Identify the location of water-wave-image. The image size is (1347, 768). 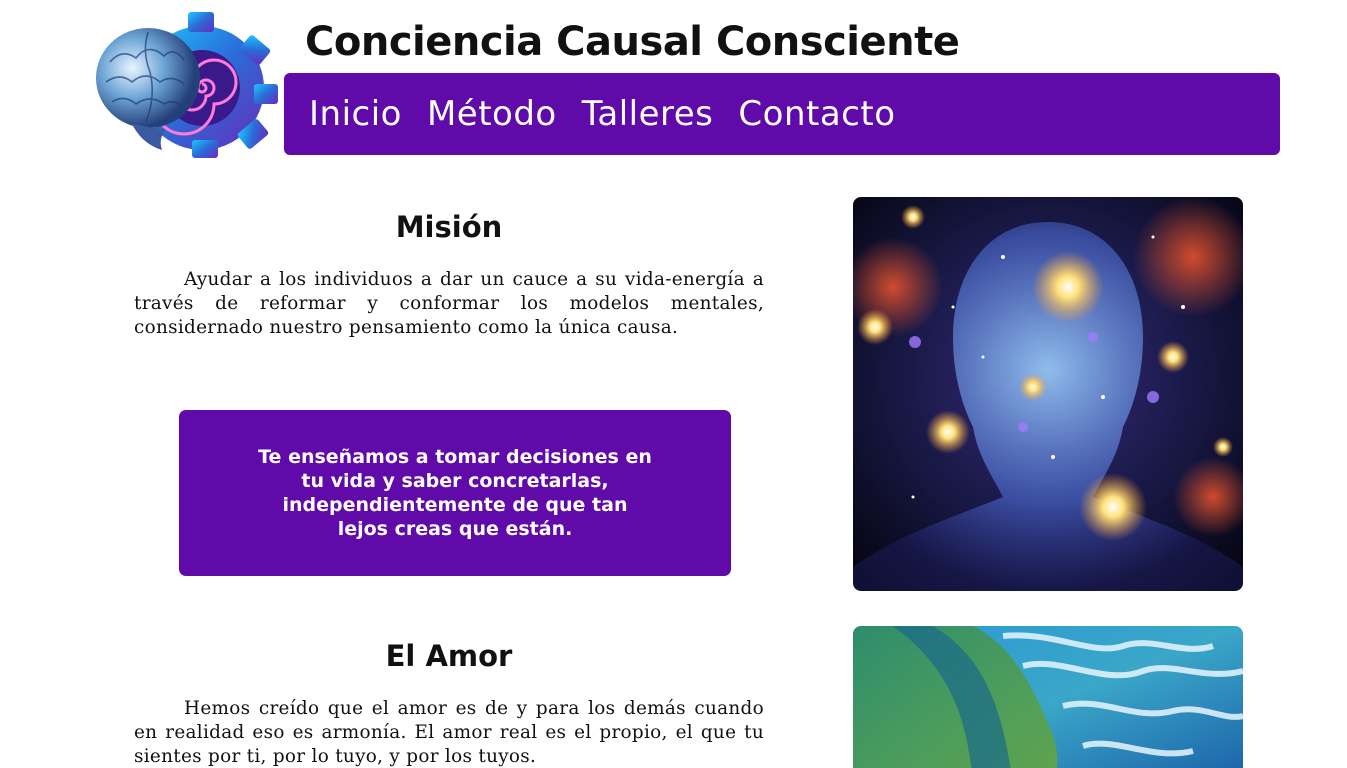
(1048, 697).